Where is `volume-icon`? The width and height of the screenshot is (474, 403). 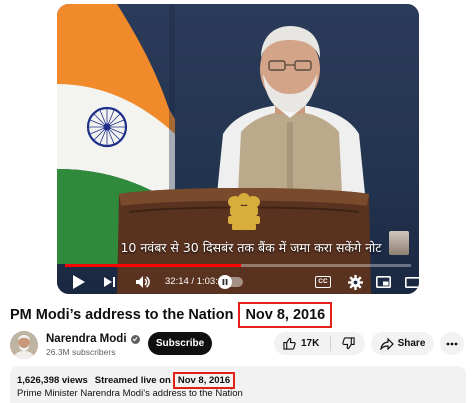 volume-icon is located at coordinates (142, 282).